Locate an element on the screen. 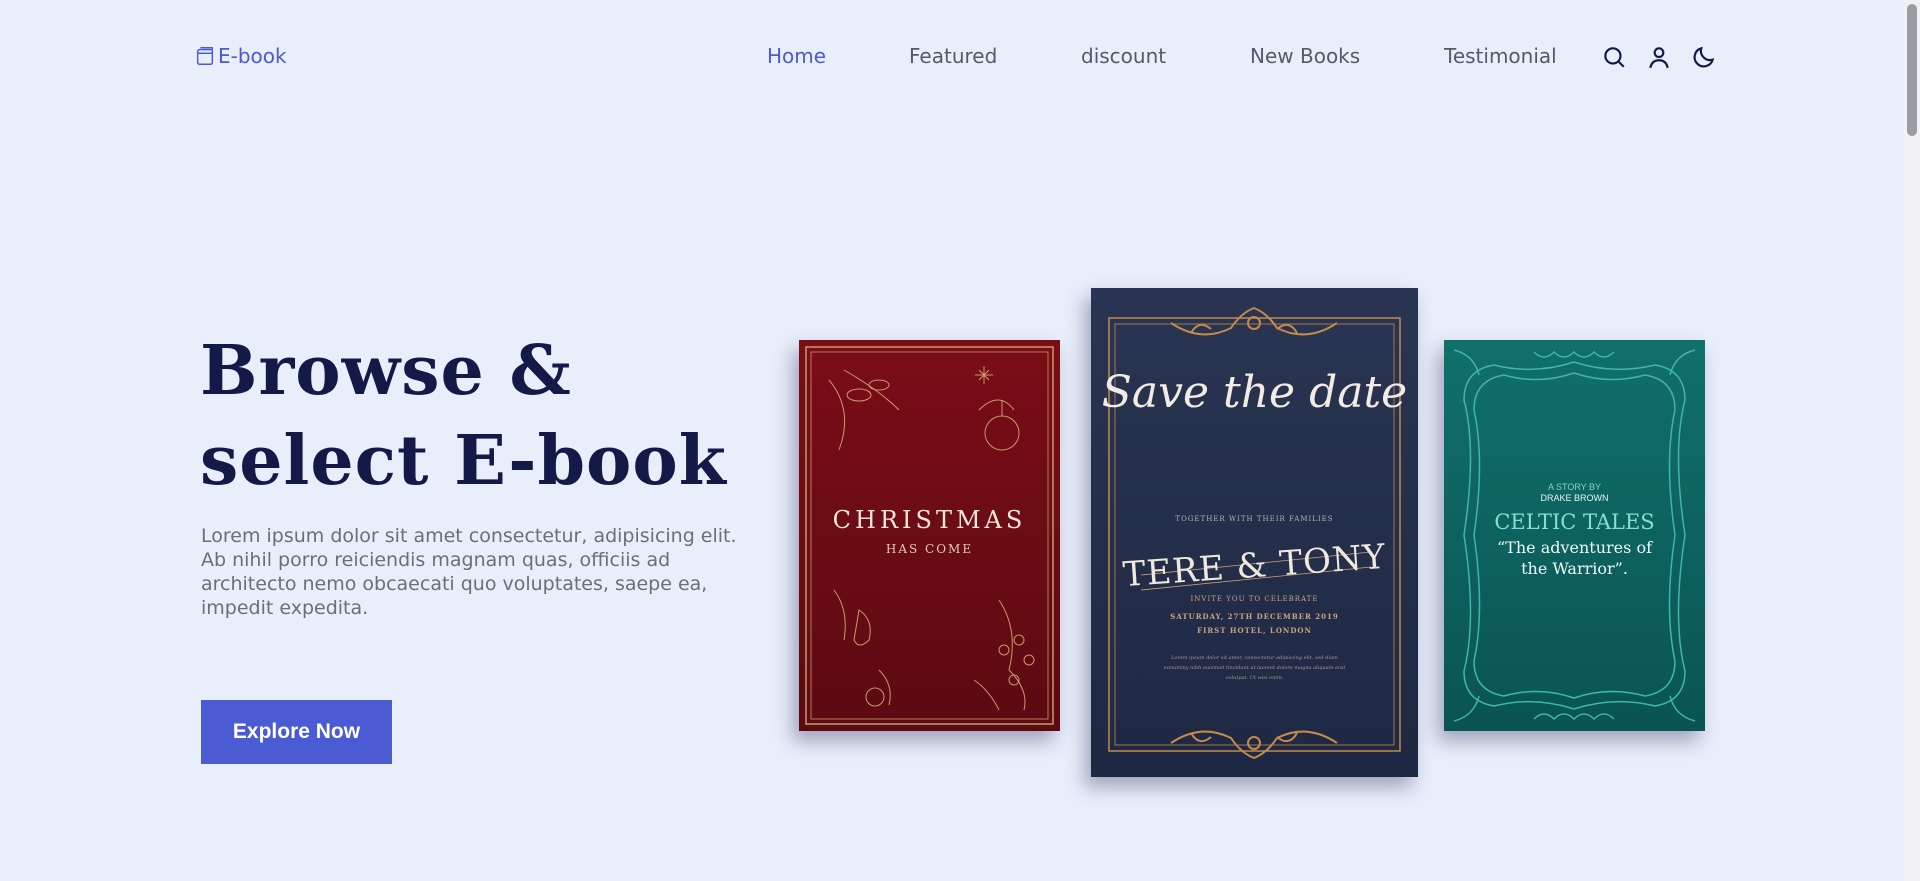 The width and height of the screenshot is (1920, 881). hero-title-line-1: Browse & is located at coordinates (386, 371).